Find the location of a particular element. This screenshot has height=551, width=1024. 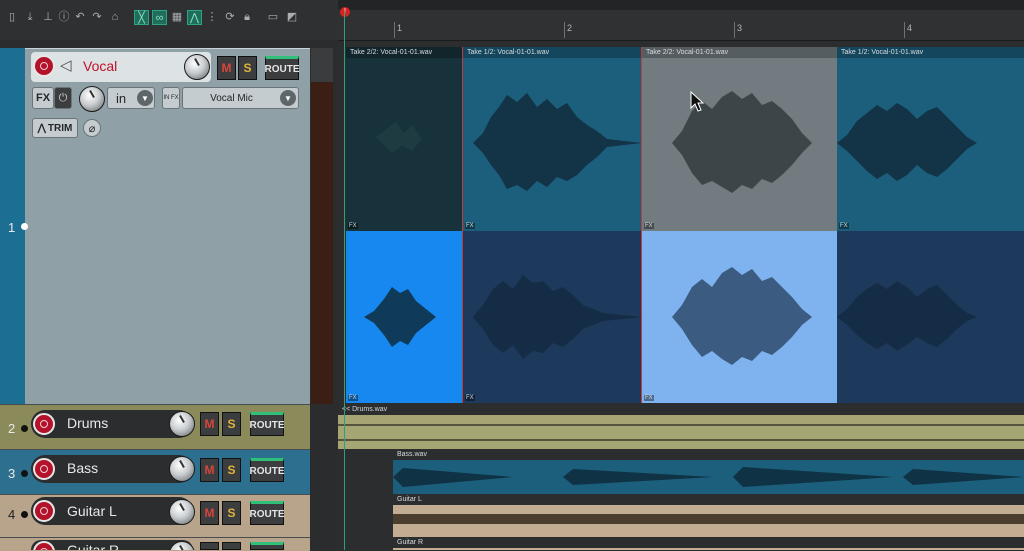

redo-icon: ↷ is located at coordinates (97, 17).